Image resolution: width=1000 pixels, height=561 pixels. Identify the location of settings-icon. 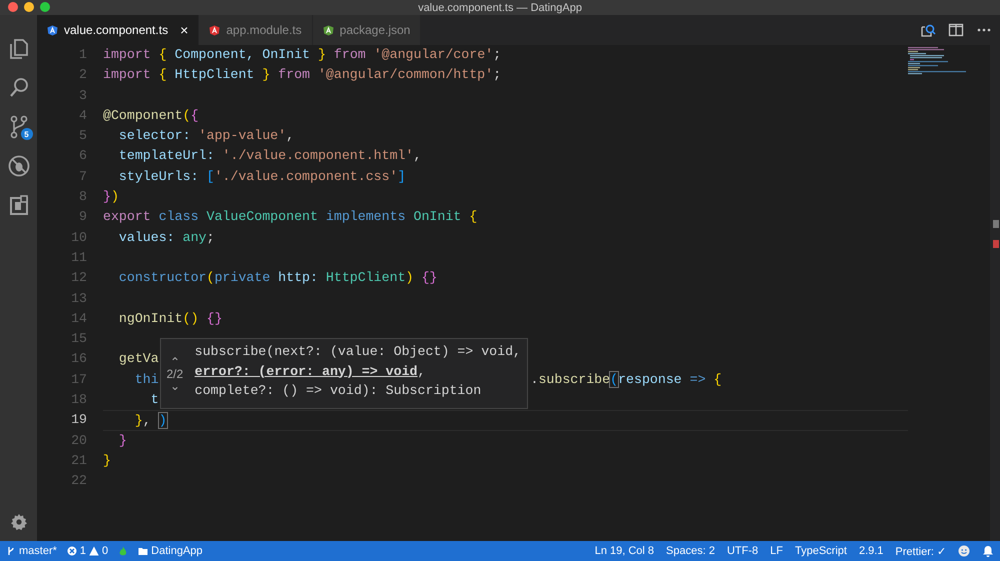
(19, 522).